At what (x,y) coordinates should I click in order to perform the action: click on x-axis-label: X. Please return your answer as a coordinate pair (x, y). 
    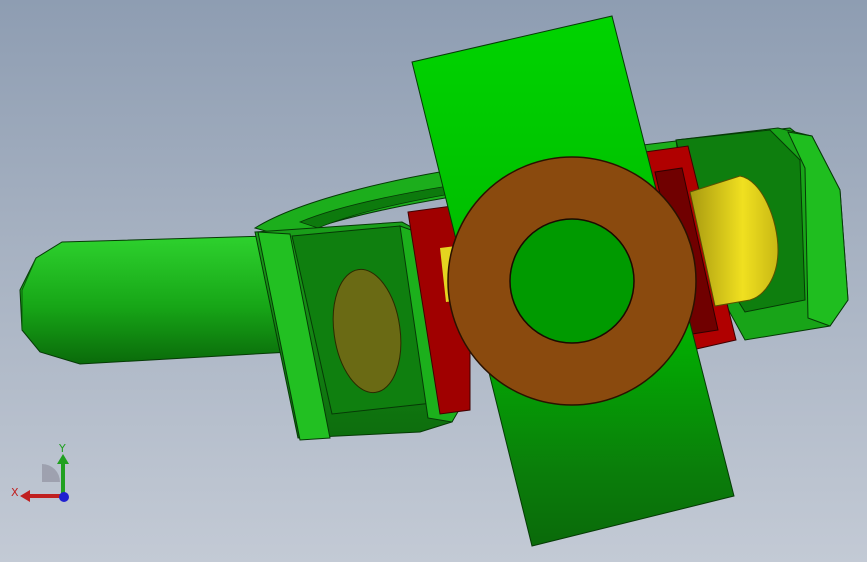
    Looking at the image, I should click on (15, 492).